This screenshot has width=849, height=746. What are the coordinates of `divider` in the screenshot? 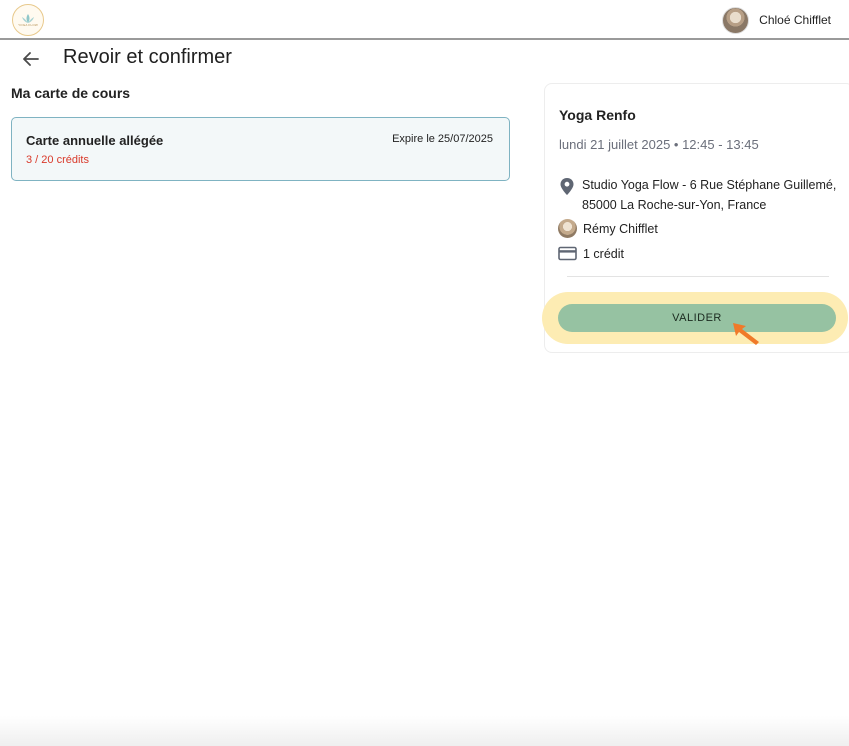 It's located at (698, 276).